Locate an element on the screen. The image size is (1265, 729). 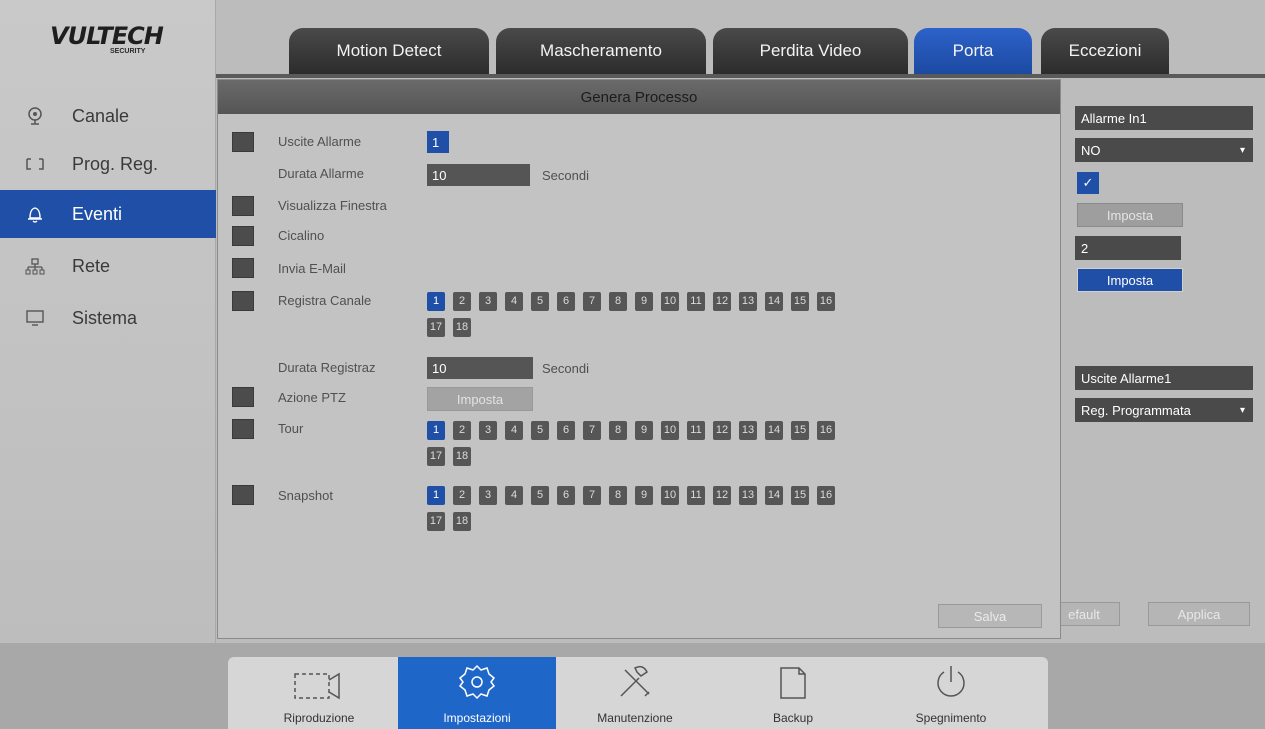
registra-canale-checkbox is located at coordinates (243, 301).